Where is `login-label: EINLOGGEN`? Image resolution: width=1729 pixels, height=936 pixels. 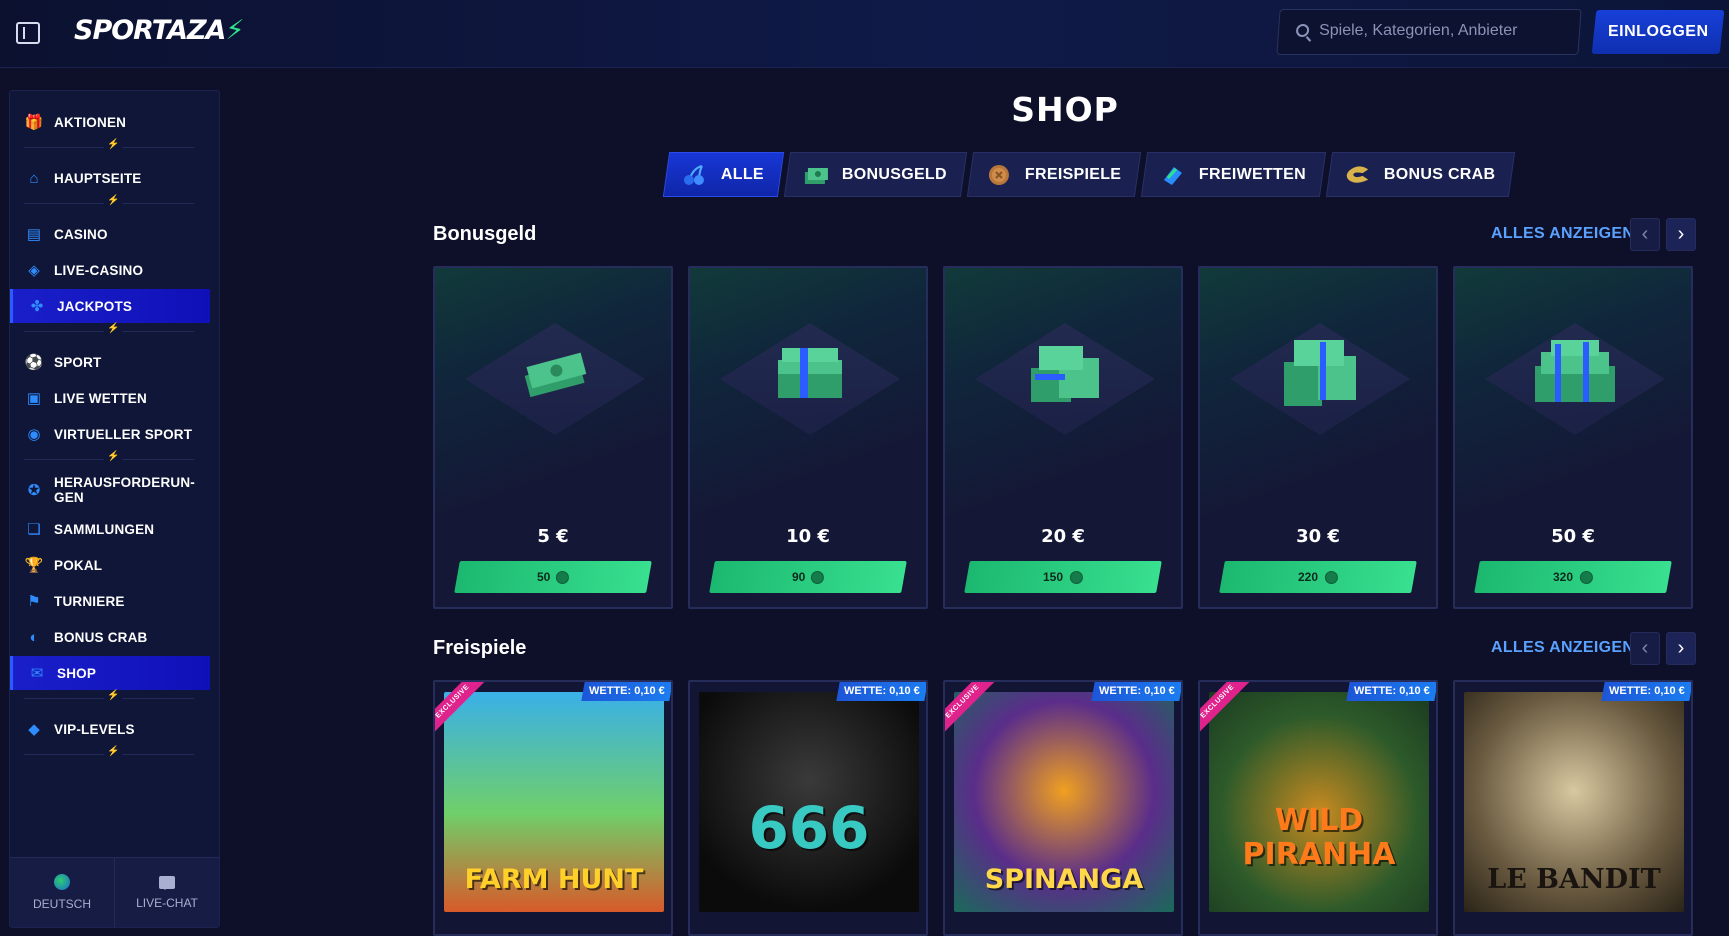 login-label: EINLOGGEN is located at coordinates (1658, 31).